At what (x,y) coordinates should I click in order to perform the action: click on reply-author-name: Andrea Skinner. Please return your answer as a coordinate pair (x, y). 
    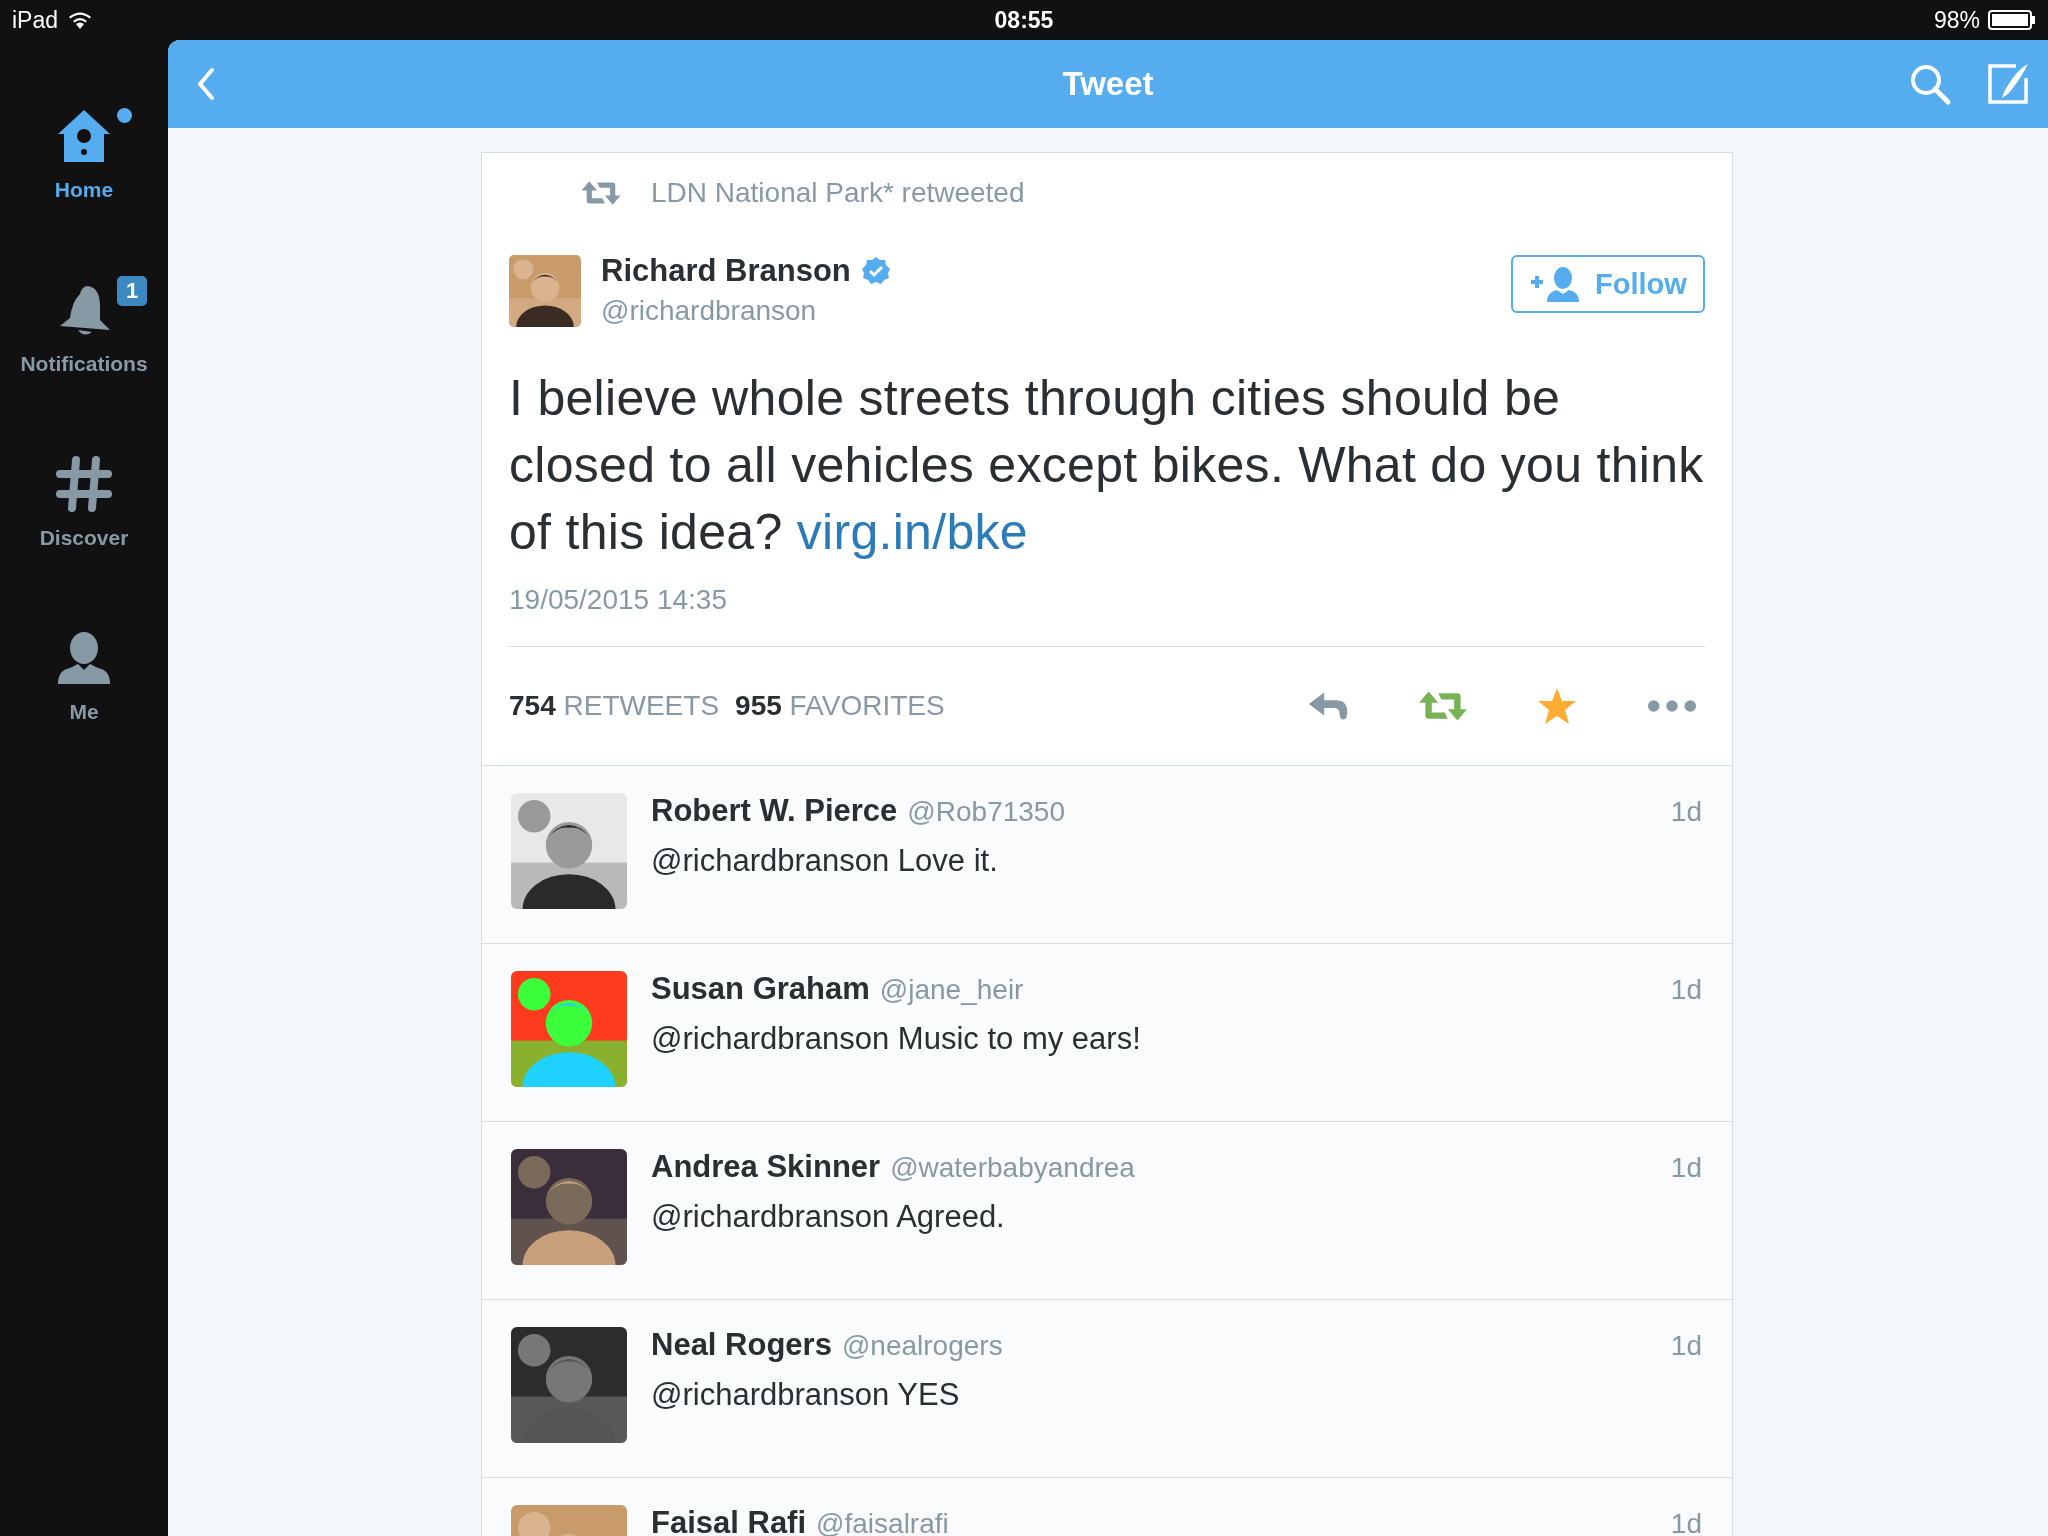
    Looking at the image, I should click on (766, 1167).